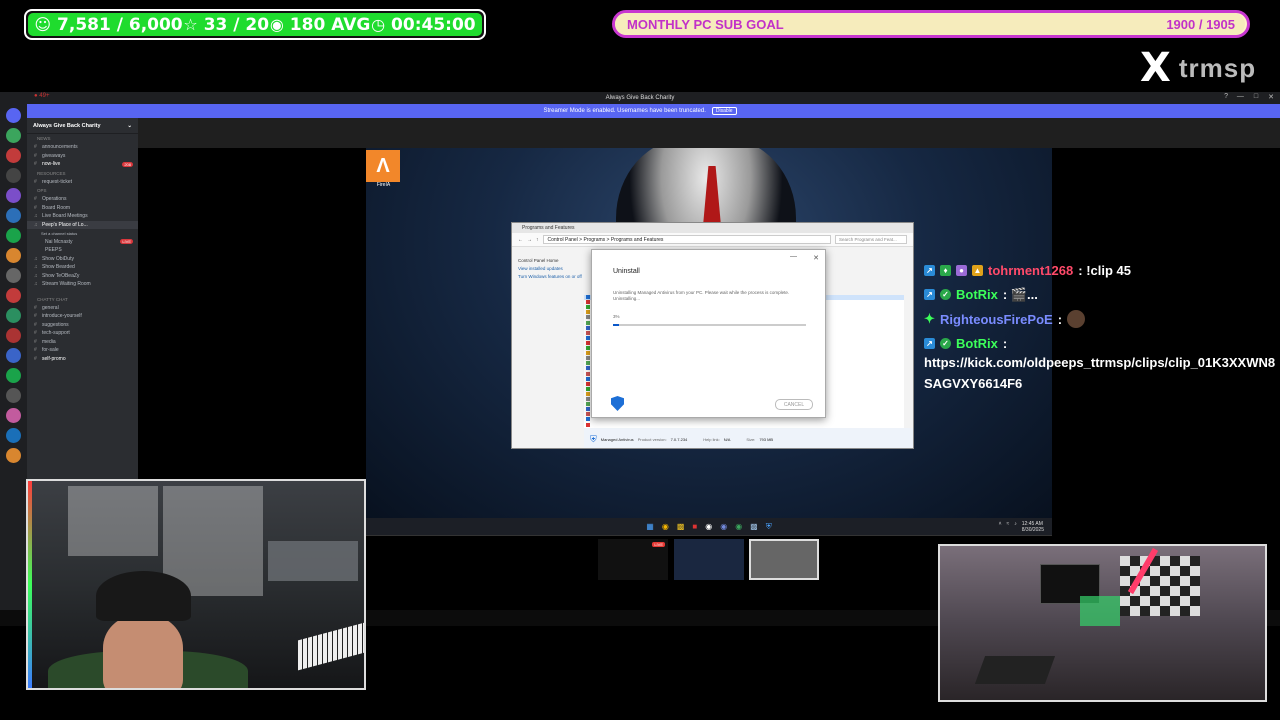 The image size is (1280, 720). I want to click on wifi-icon: ≈, so click(1008, 527).